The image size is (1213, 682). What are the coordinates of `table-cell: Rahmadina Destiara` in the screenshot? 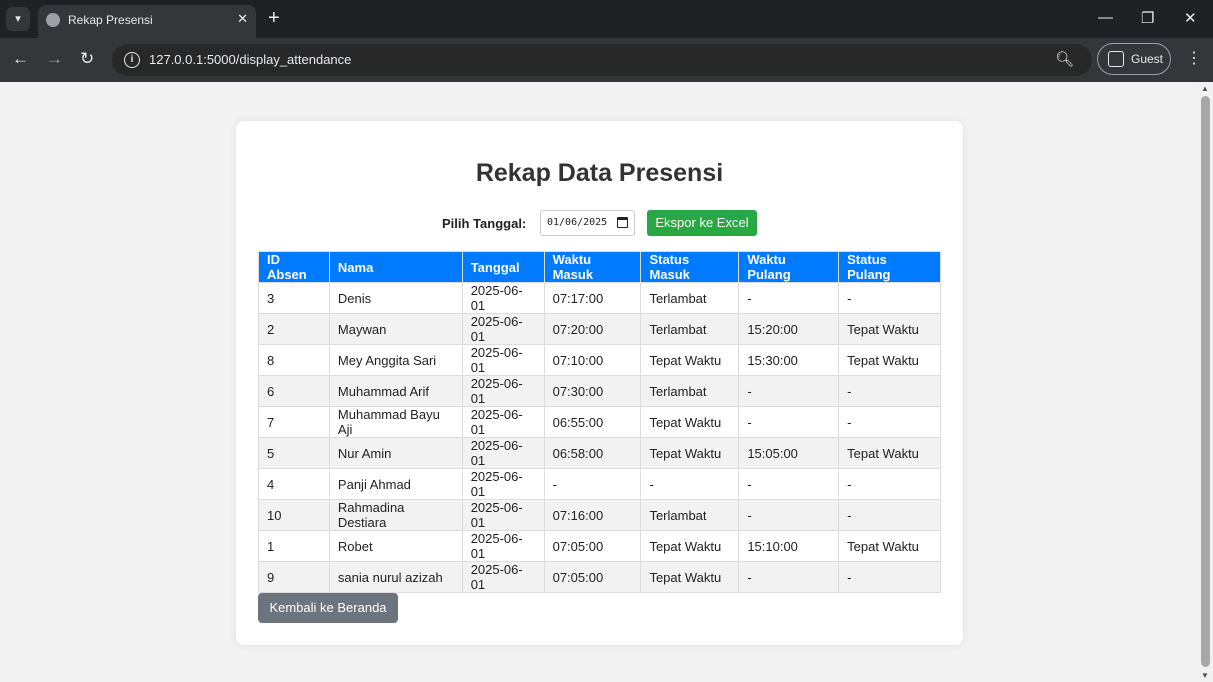 It's located at (395, 515).